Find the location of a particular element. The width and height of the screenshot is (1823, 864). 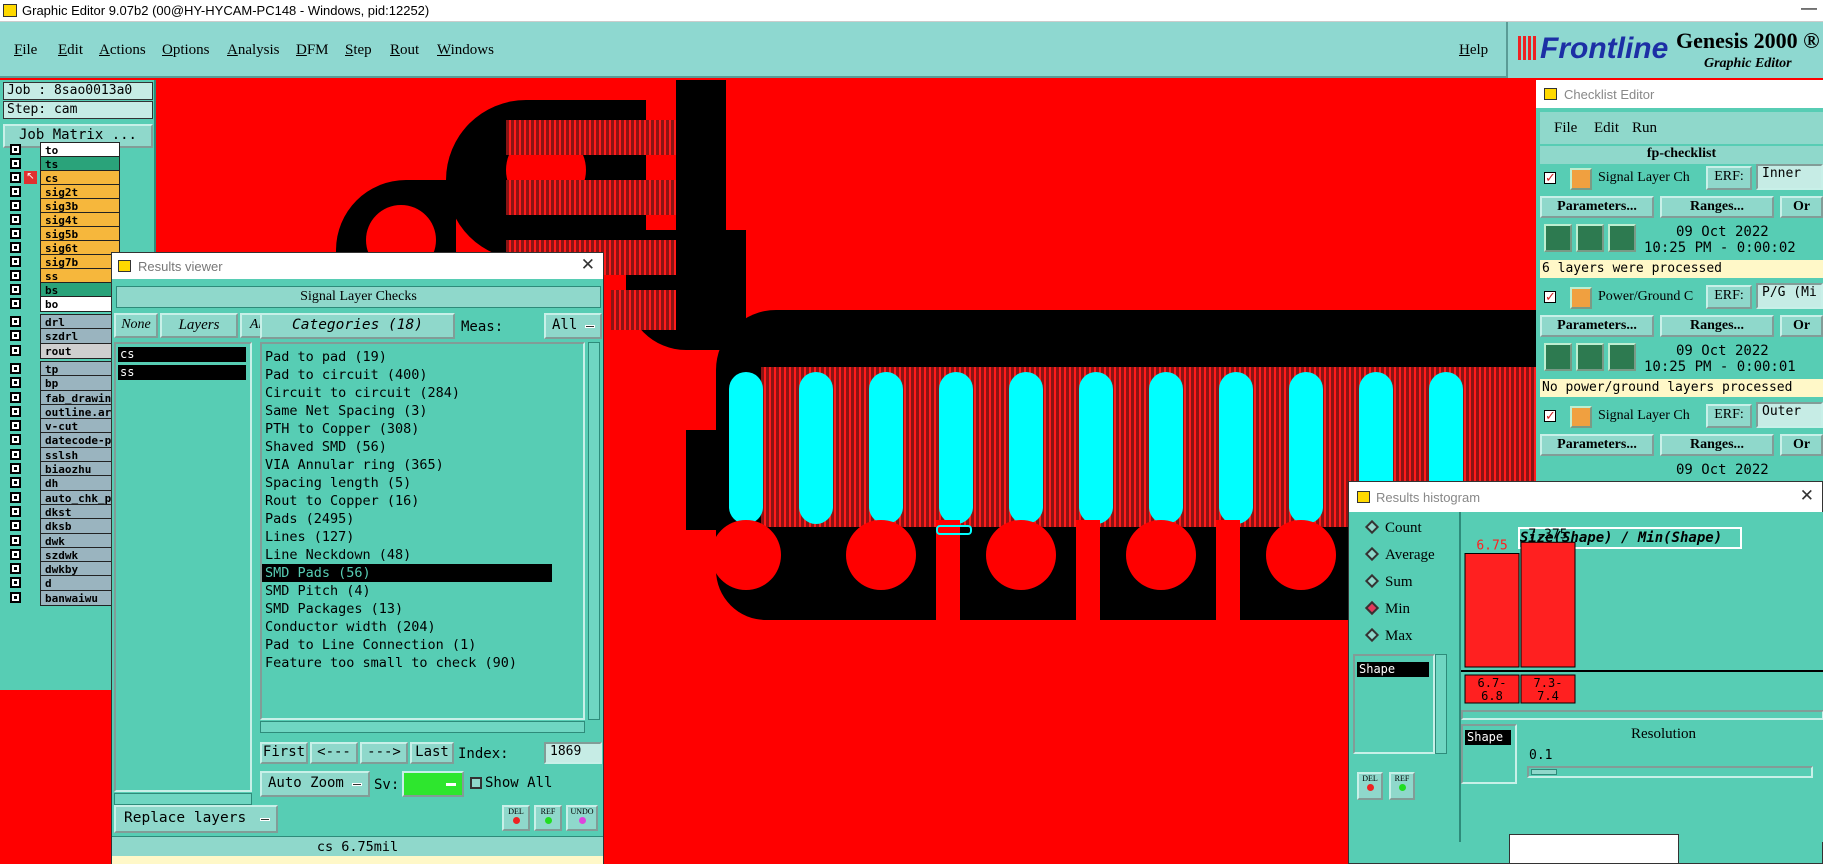

minimize-button: — is located at coordinates (1809, 9).